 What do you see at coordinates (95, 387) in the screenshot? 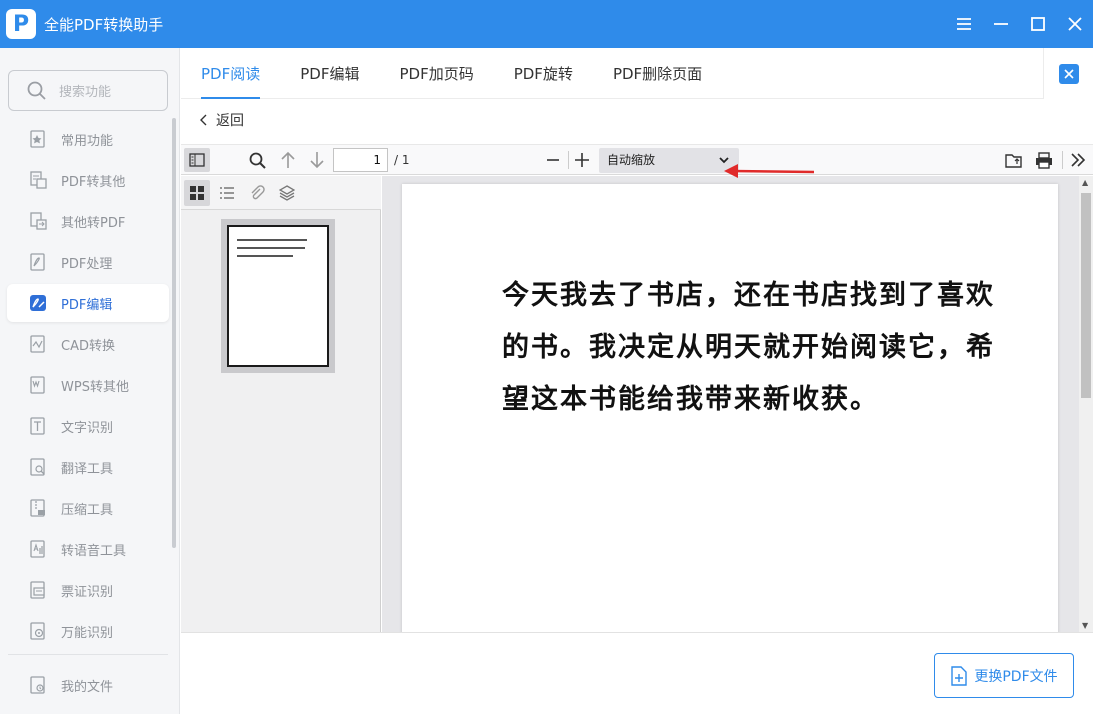
I see `sidebar-item-label: WPS转其他` at bounding box center [95, 387].